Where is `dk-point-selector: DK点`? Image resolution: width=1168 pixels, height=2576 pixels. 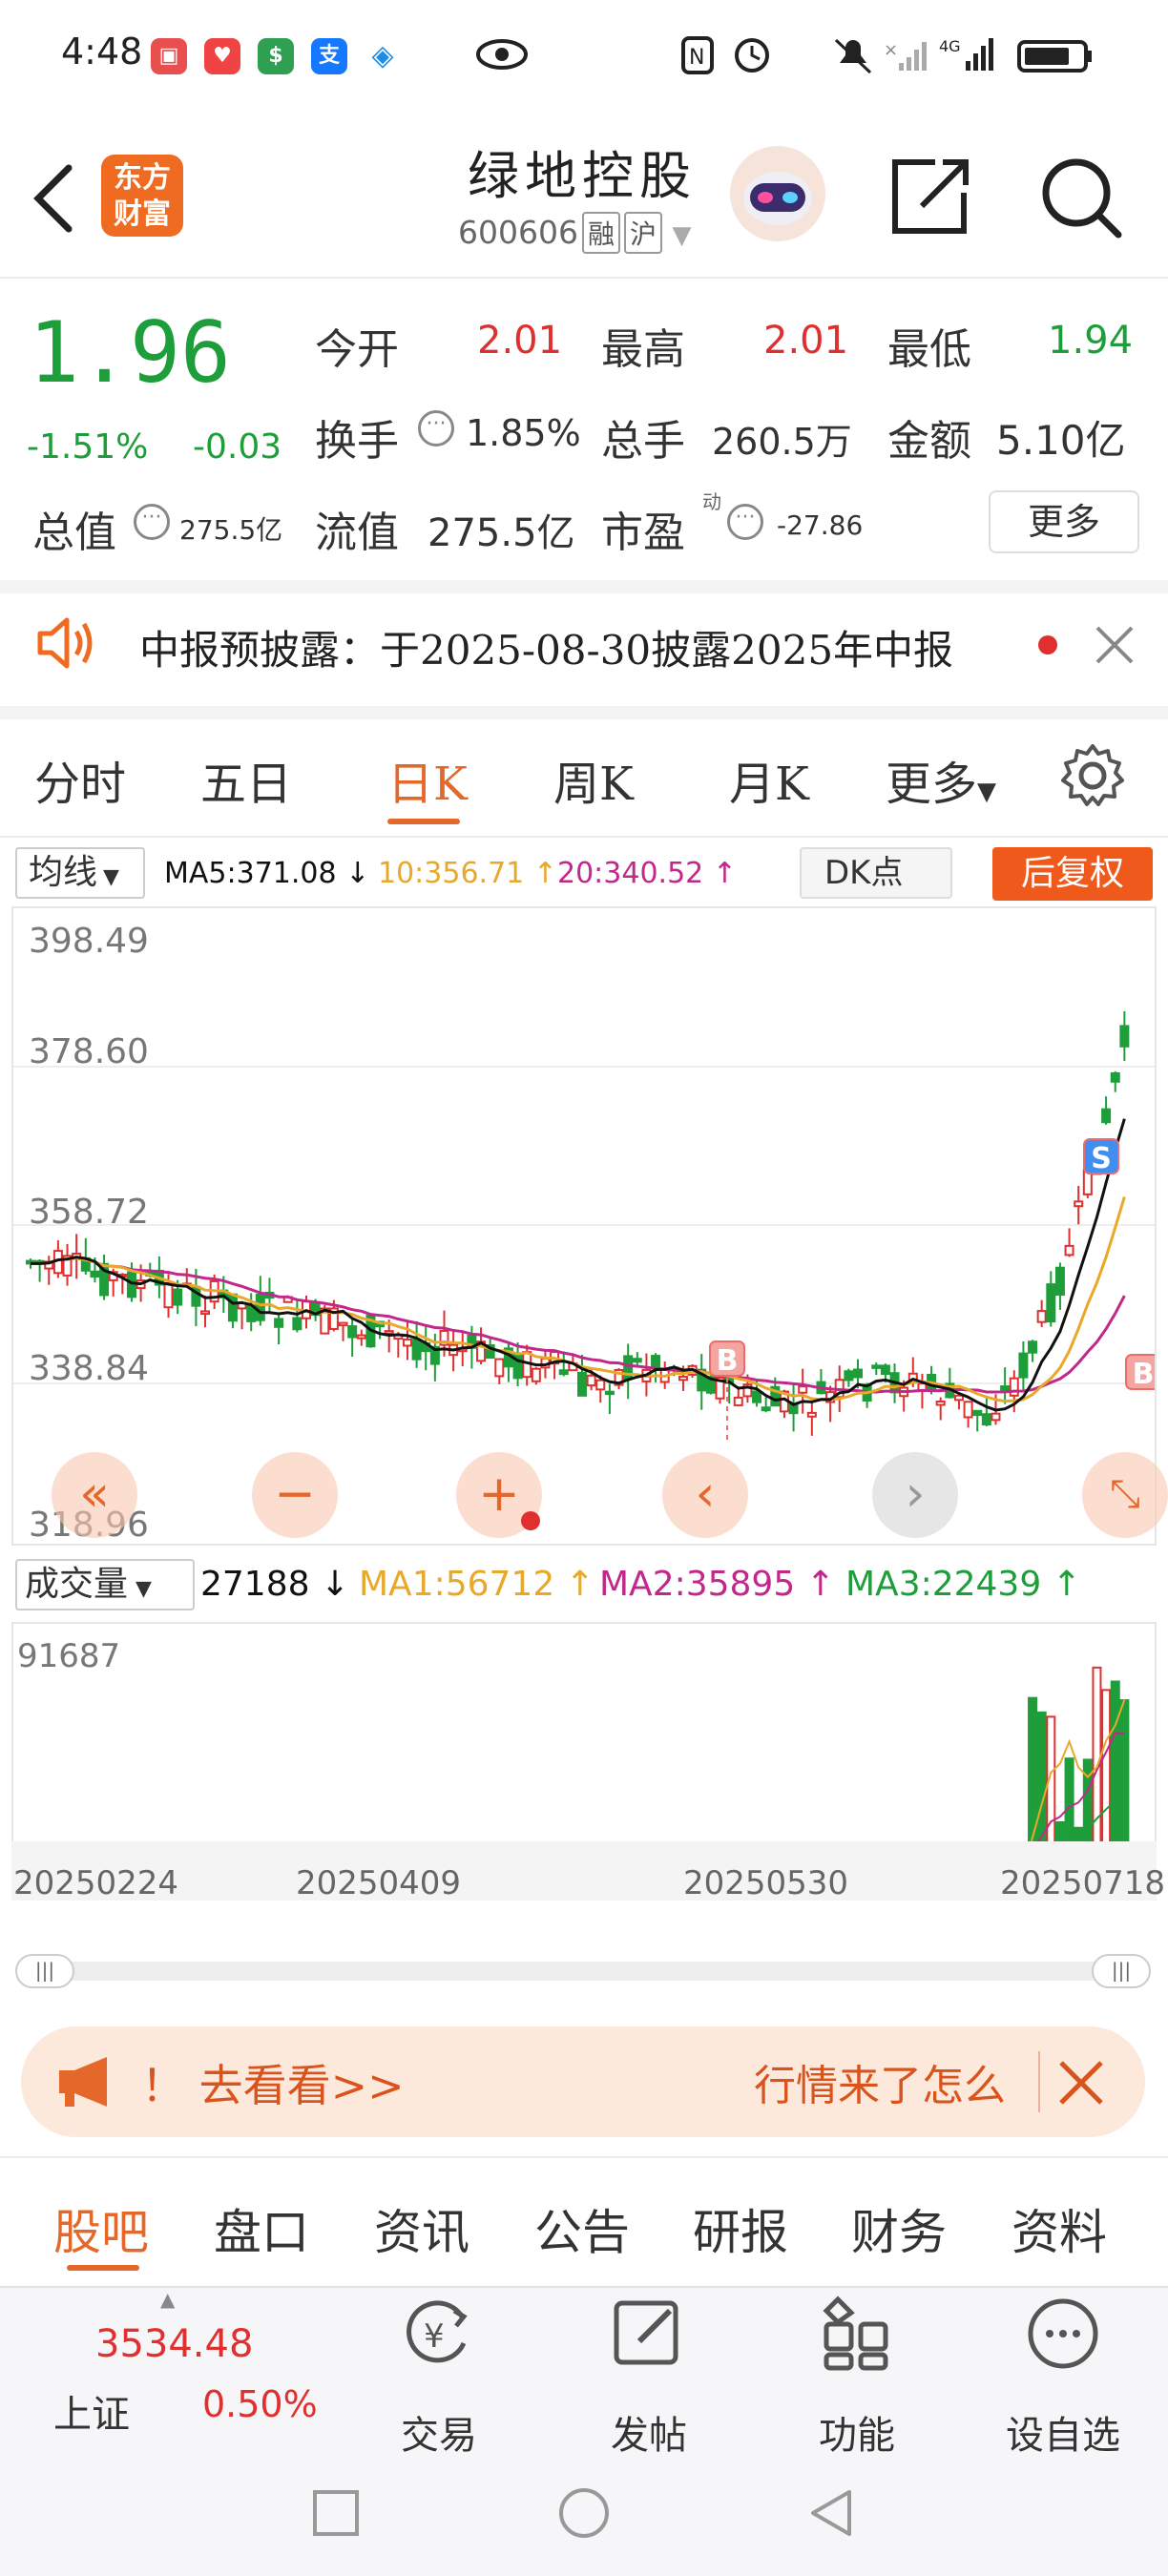 dk-point-selector: DK点 is located at coordinates (876, 873).